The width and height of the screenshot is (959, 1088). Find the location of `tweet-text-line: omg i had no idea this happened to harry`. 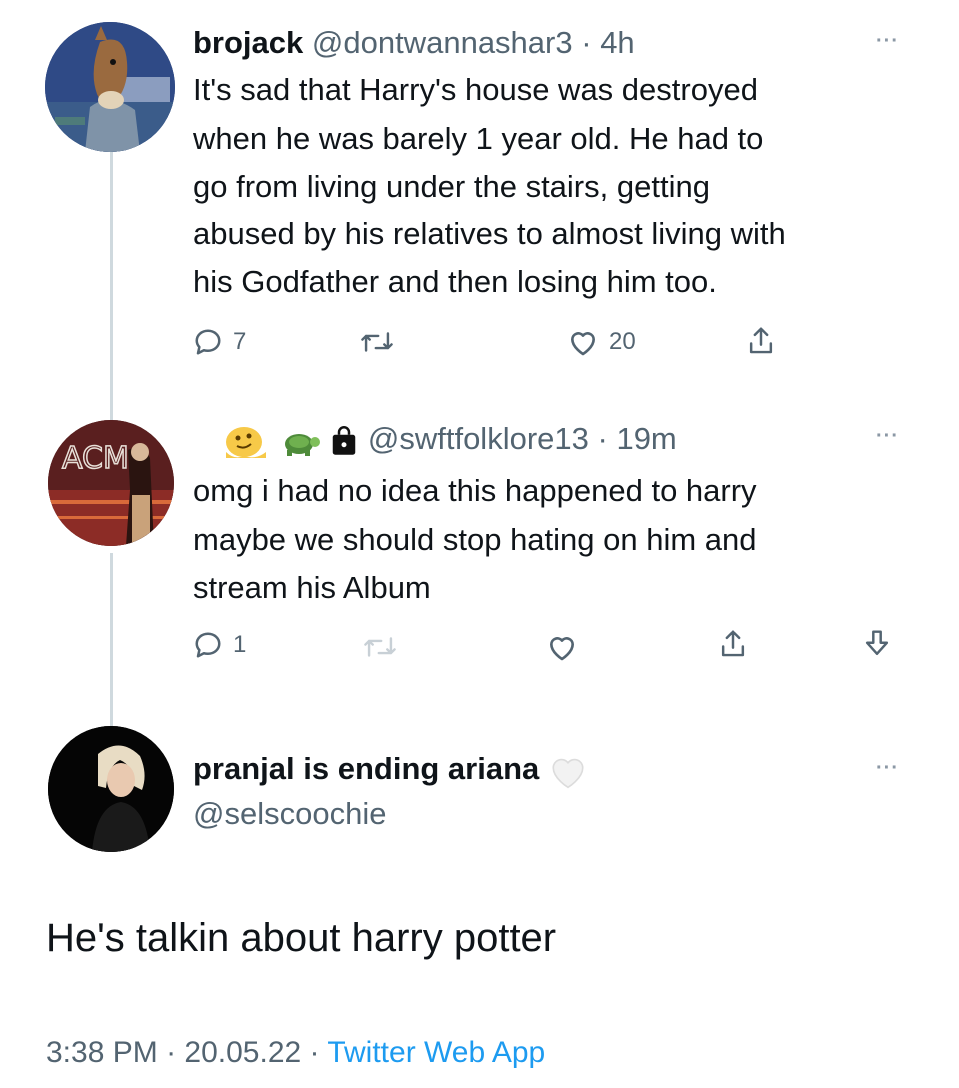

tweet-text-line: omg i had no idea this happened to harry is located at coordinates (475, 490).